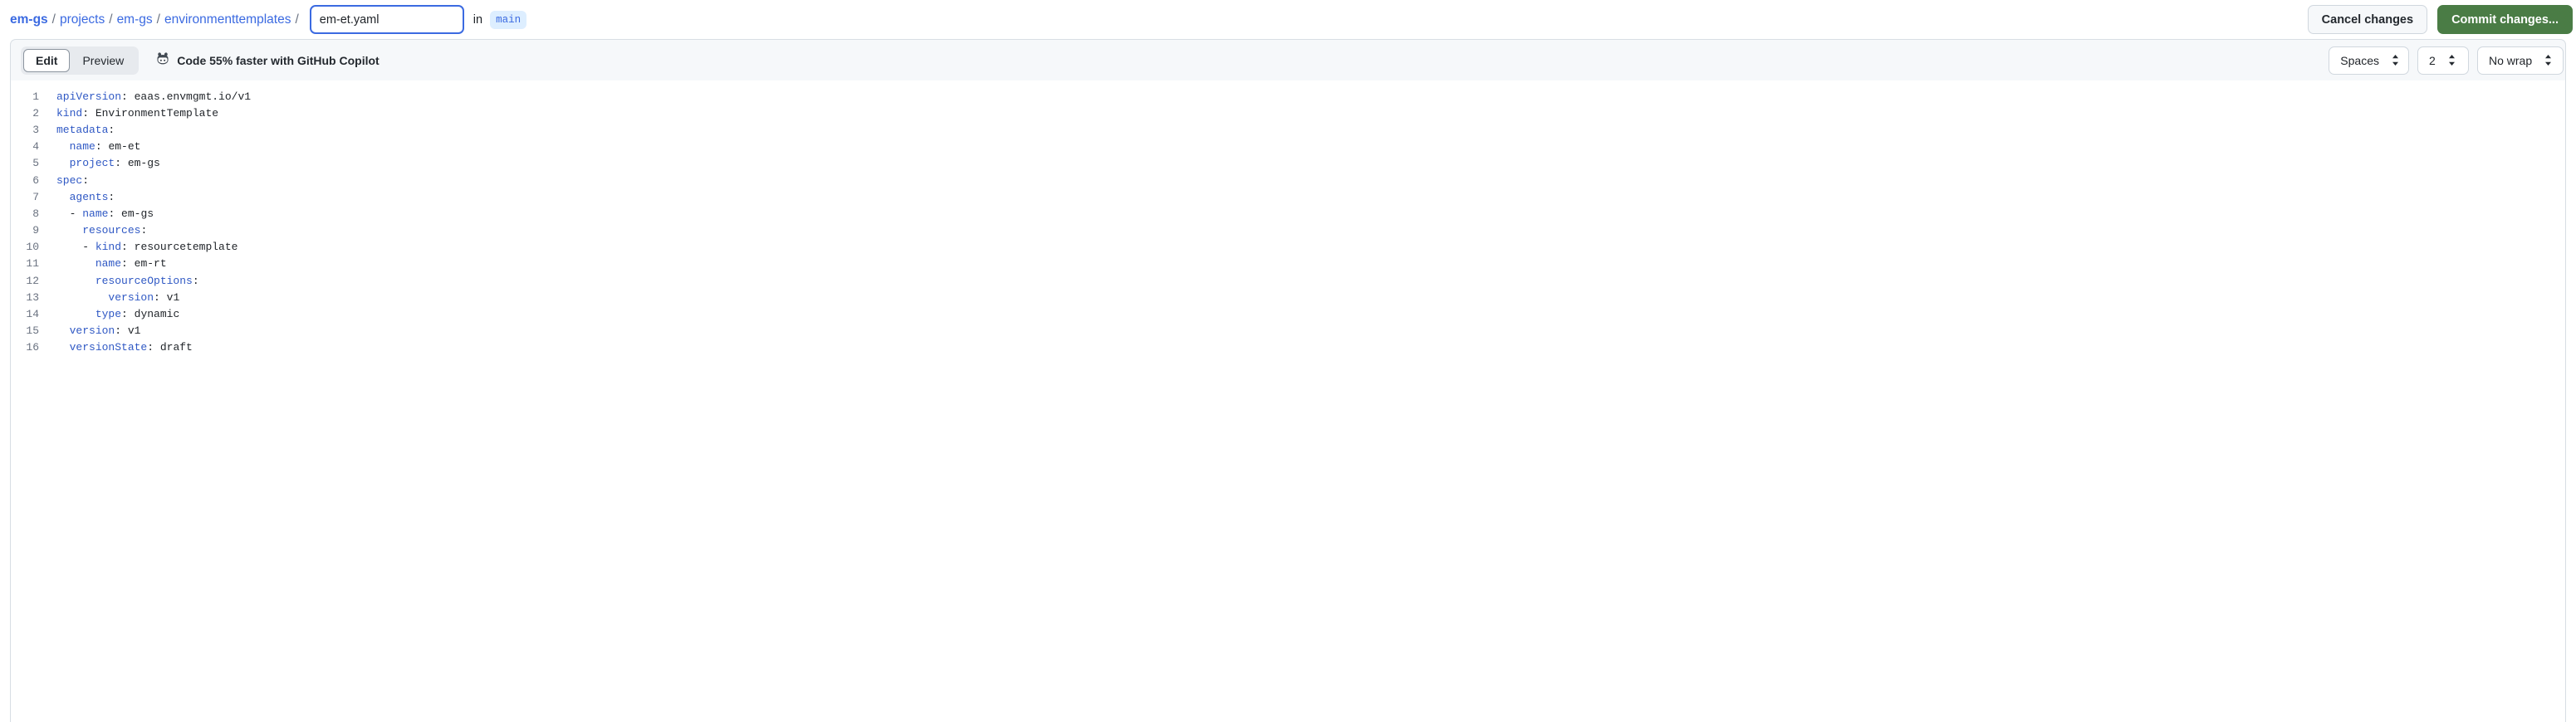 Image resolution: width=2576 pixels, height=722 pixels. I want to click on code-line-text: agents:, so click(92, 197).